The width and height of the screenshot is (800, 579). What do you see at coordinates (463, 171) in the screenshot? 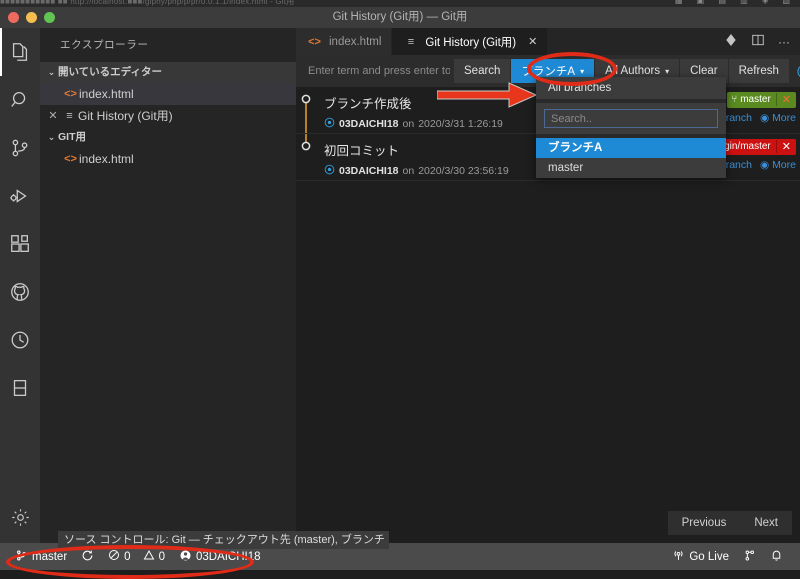
I see `commit-date: 2020/3/30 23:56:19` at bounding box center [463, 171].